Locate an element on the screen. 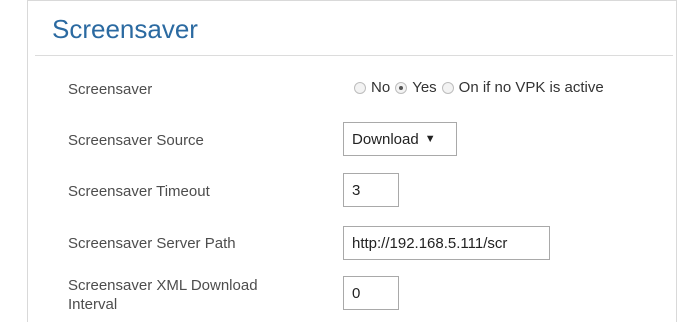  server-path-input is located at coordinates (446, 243).